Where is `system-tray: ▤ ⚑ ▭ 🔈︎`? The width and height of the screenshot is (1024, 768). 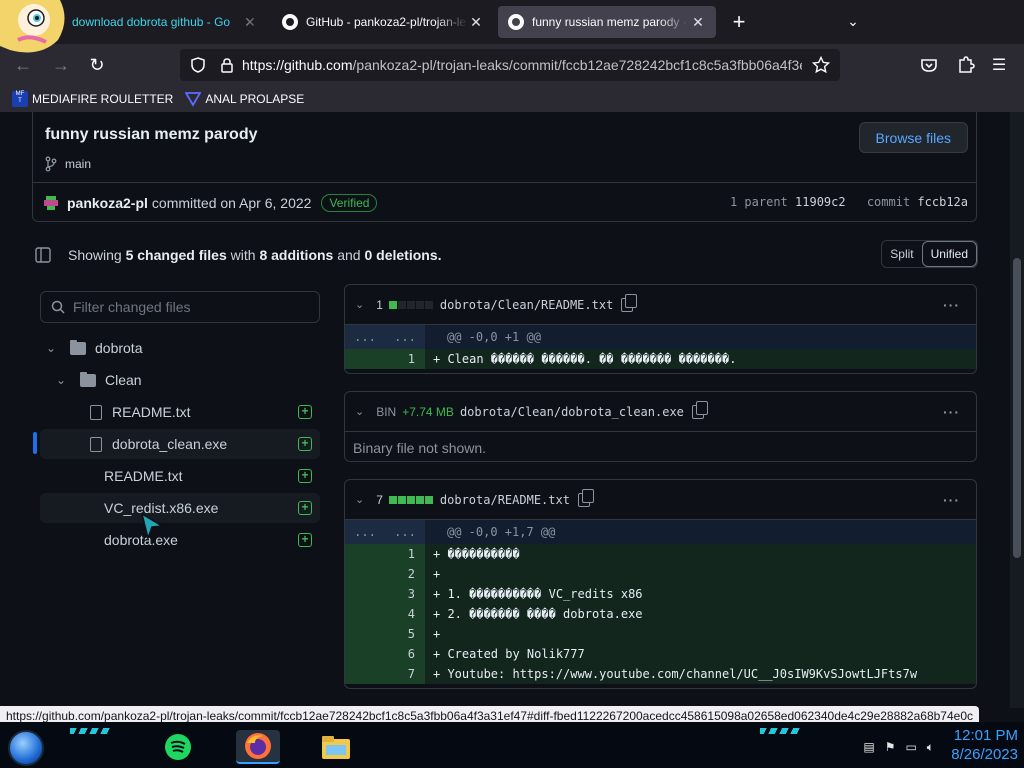
system-tray: ▤ ⚑ ▭ 🔈︎ is located at coordinates (898, 747).